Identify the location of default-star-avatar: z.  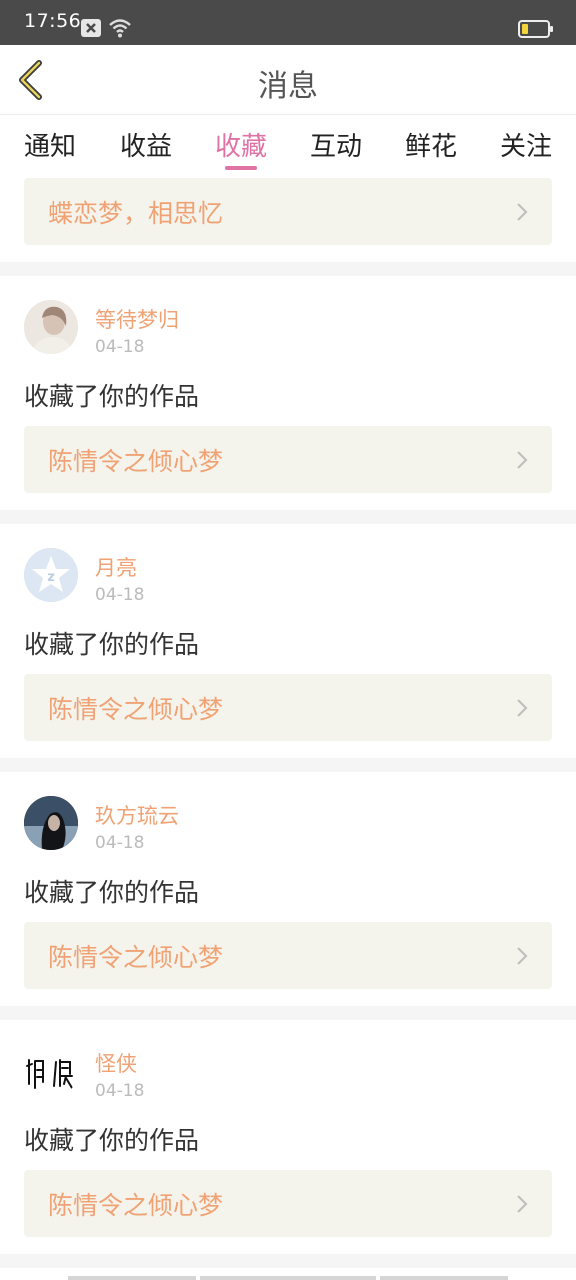
(51, 575).